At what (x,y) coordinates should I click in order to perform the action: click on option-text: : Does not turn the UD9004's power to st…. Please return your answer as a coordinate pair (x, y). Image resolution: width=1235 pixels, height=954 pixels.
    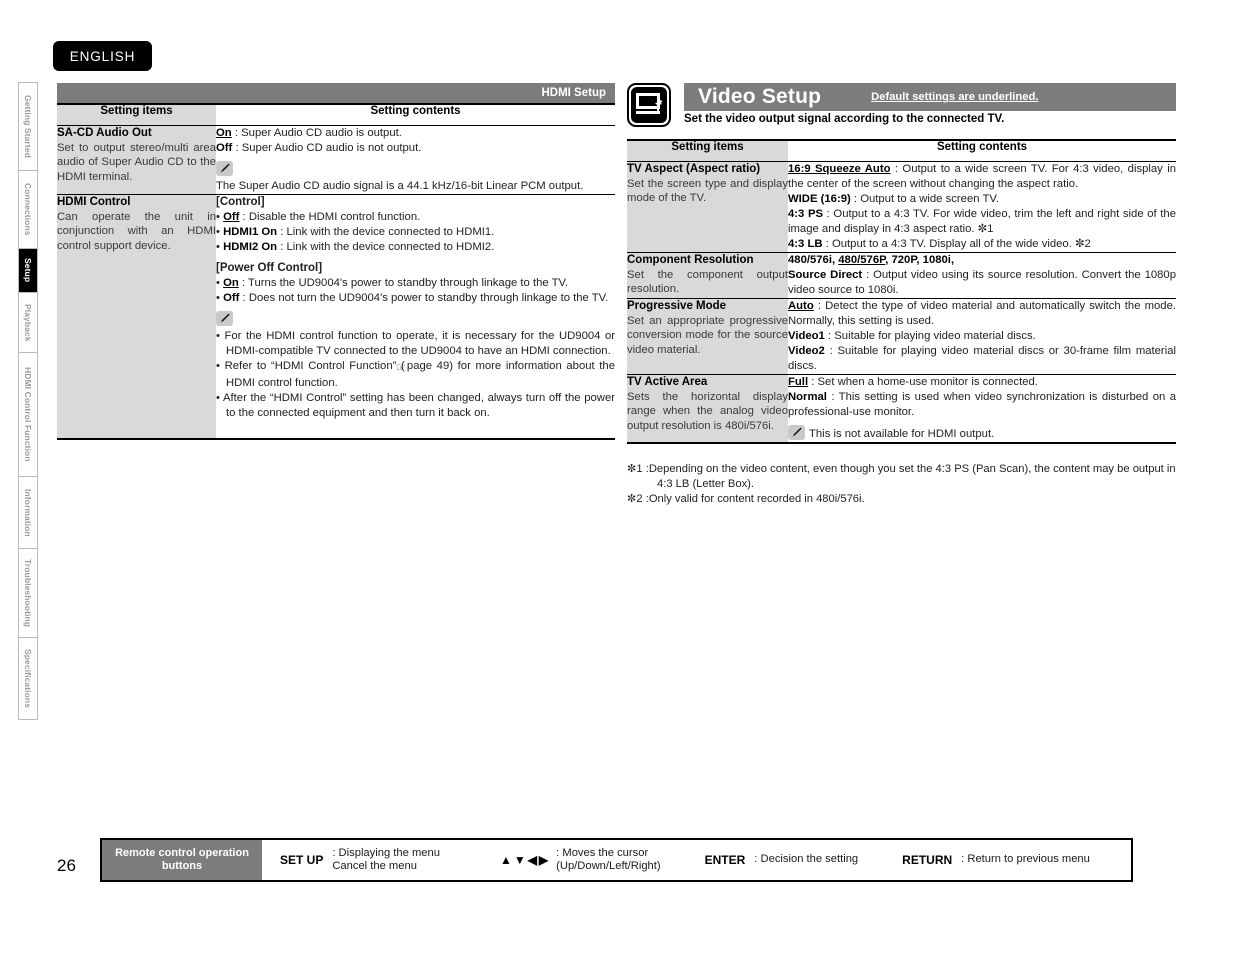
    Looking at the image, I should click on (425, 297).